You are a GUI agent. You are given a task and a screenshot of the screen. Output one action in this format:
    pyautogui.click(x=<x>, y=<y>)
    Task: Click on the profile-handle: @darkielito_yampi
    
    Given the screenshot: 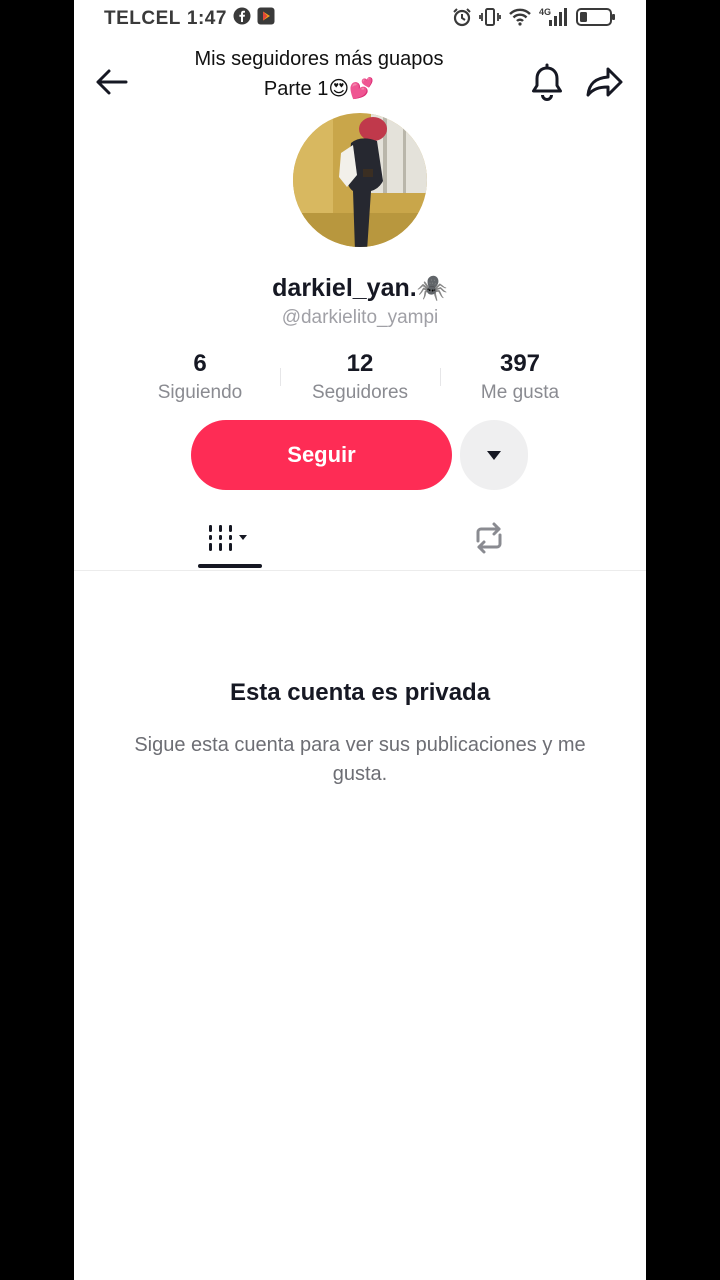 What is the action you would take?
    pyautogui.click(x=360, y=317)
    